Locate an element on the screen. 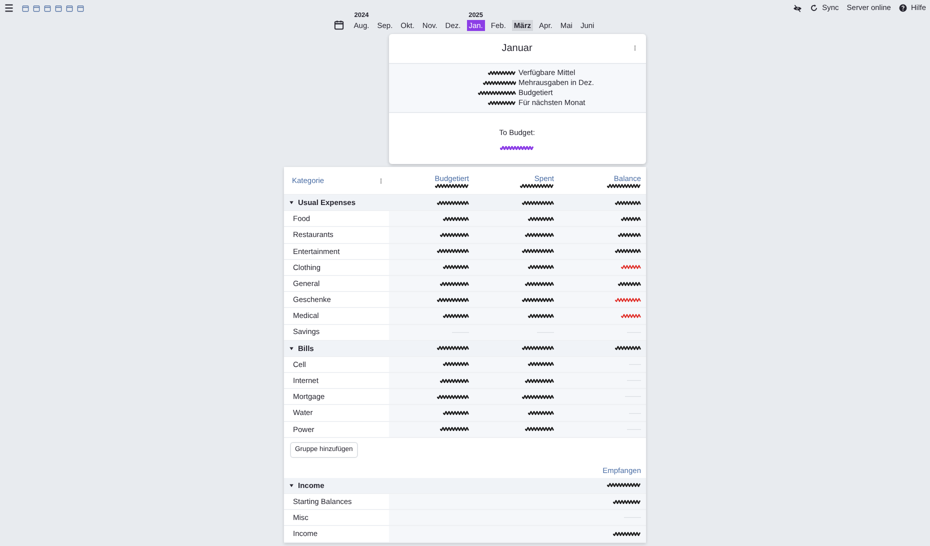 Image resolution: width=930 pixels, height=546 pixels. help-icon is located at coordinates (902, 8).